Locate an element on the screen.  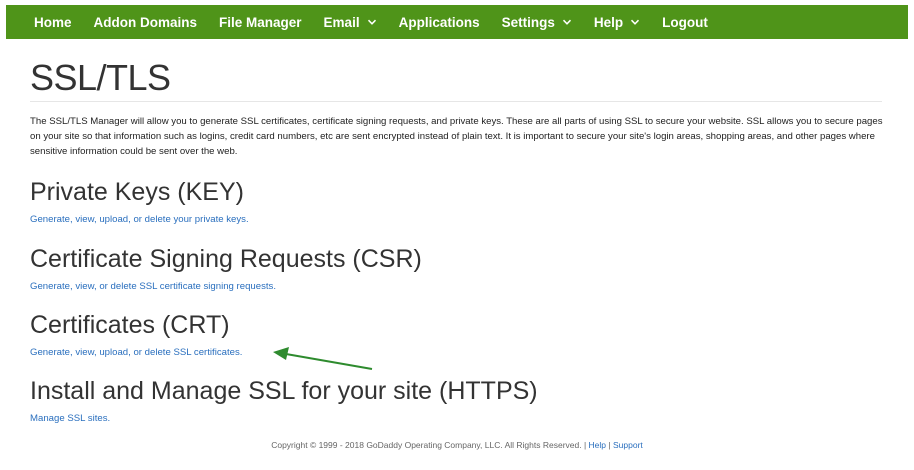
nav-item-label: Addon Domains is located at coordinates (145, 22).